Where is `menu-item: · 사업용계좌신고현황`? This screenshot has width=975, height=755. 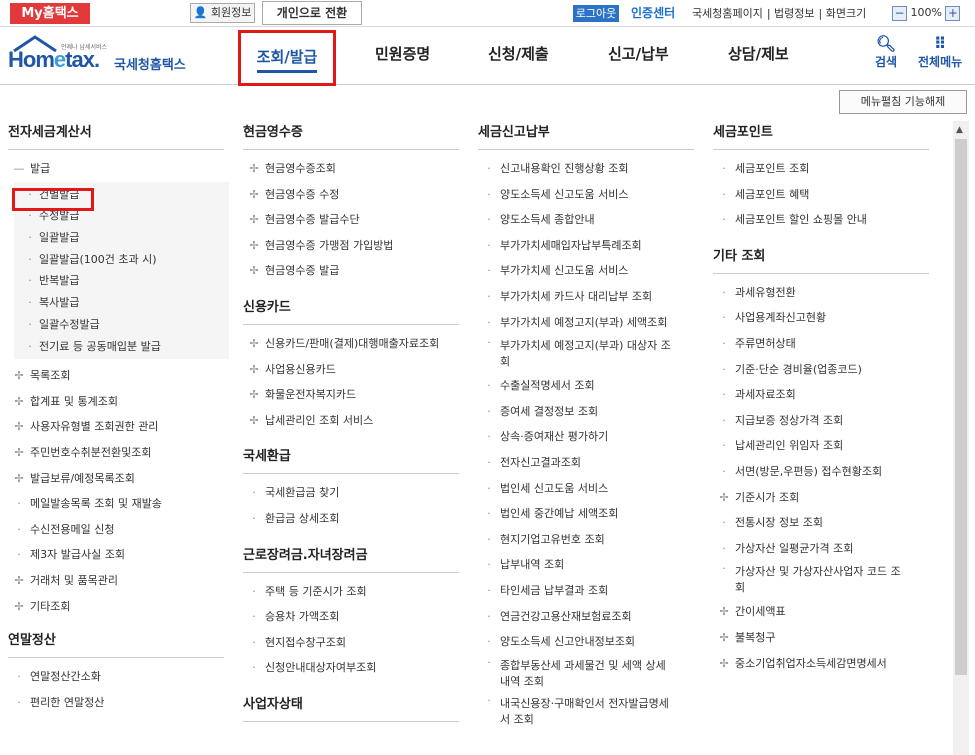 menu-item: · 사업용계좌신고현황 is located at coordinates (821, 318).